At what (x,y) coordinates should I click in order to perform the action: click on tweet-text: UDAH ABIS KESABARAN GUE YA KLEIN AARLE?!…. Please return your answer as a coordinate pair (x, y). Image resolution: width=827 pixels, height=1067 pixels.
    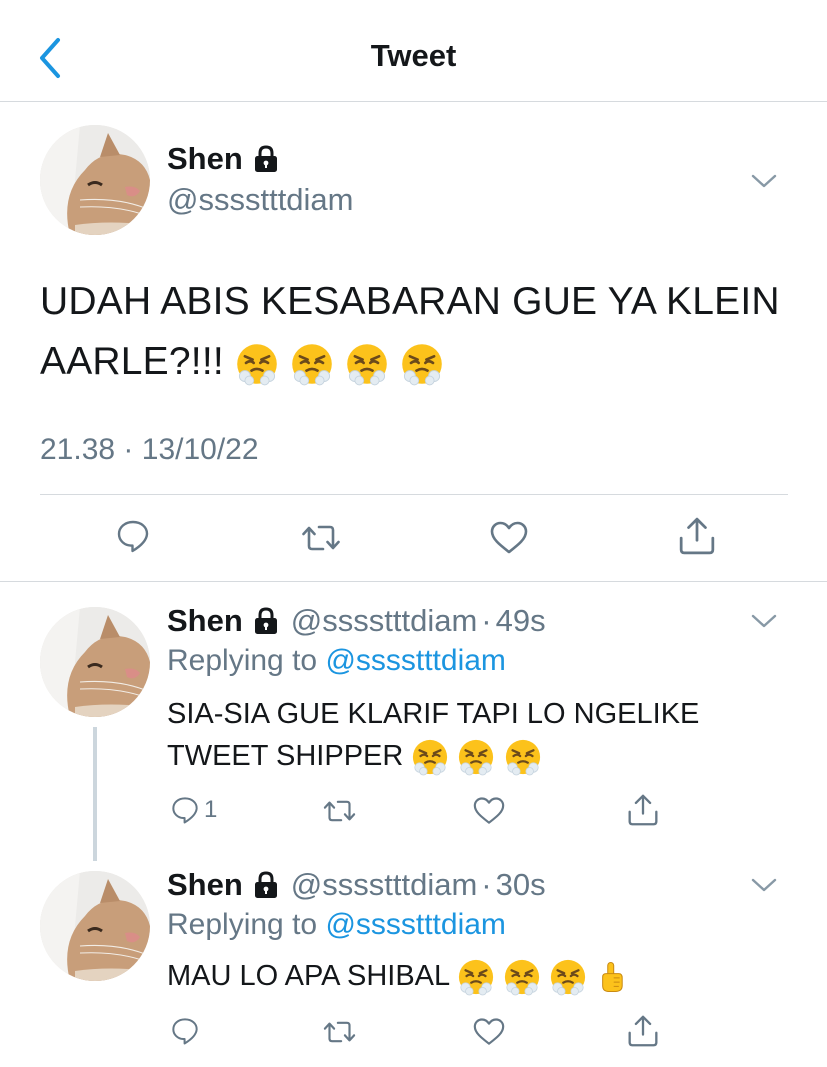
    Looking at the image, I should click on (420, 332).